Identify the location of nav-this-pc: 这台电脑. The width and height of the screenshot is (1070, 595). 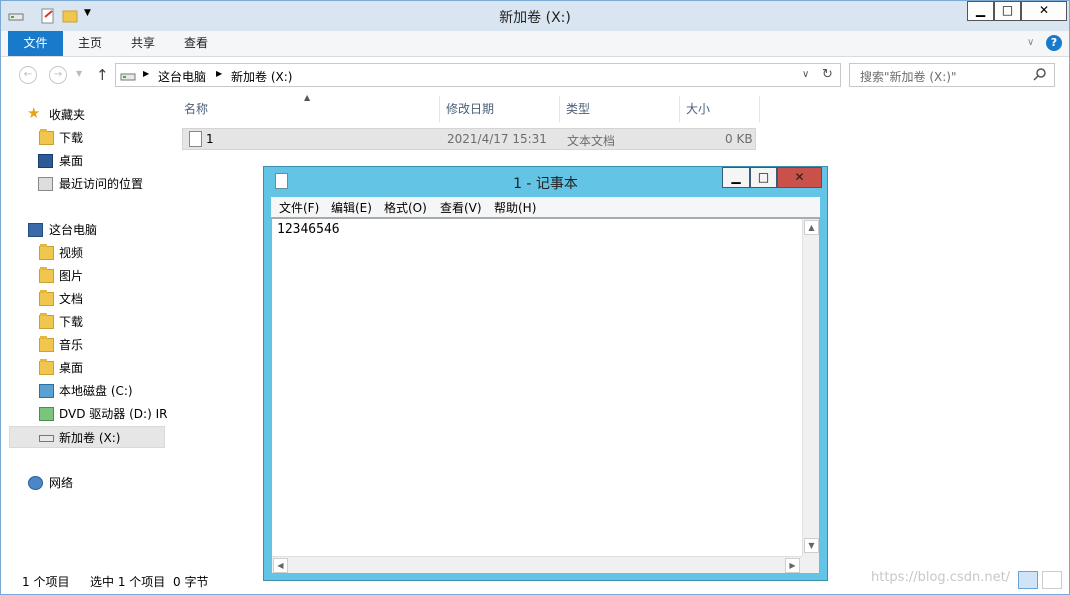
(87, 230).